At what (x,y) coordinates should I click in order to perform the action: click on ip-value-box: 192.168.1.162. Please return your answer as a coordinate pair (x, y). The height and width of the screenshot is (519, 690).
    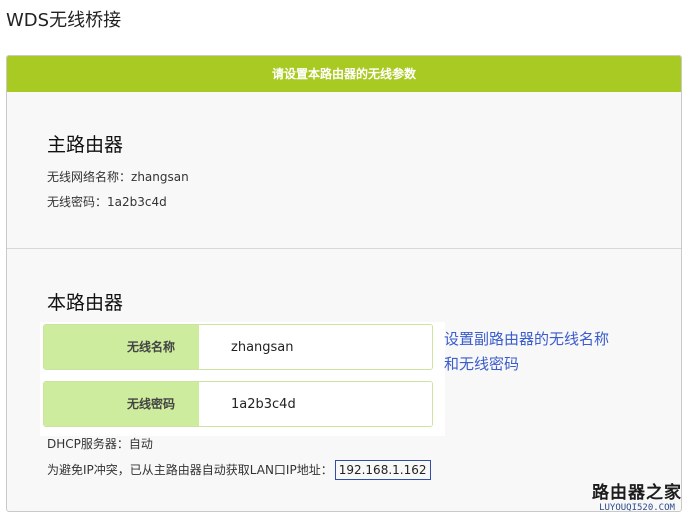
    Looking at the image, I should click on (382, 470).